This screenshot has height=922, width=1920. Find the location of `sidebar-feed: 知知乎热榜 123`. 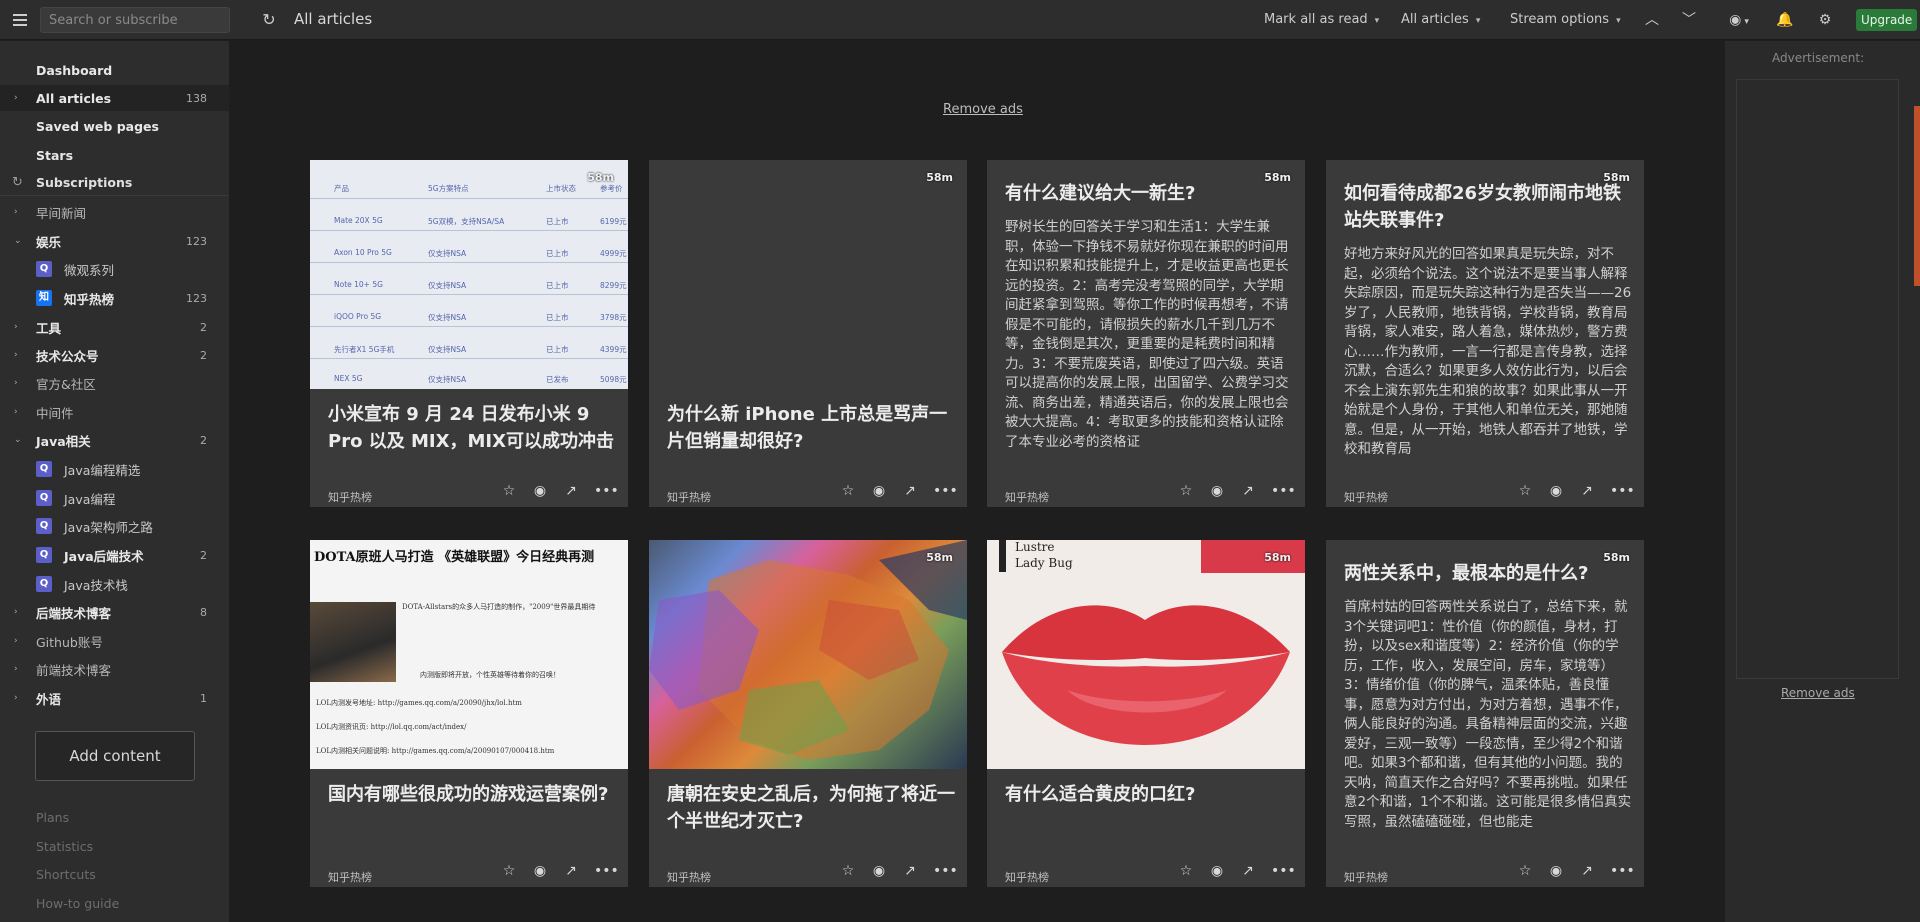

sidebar-feed: 知知乎热榜 123 is located at coordinates (114, 298).